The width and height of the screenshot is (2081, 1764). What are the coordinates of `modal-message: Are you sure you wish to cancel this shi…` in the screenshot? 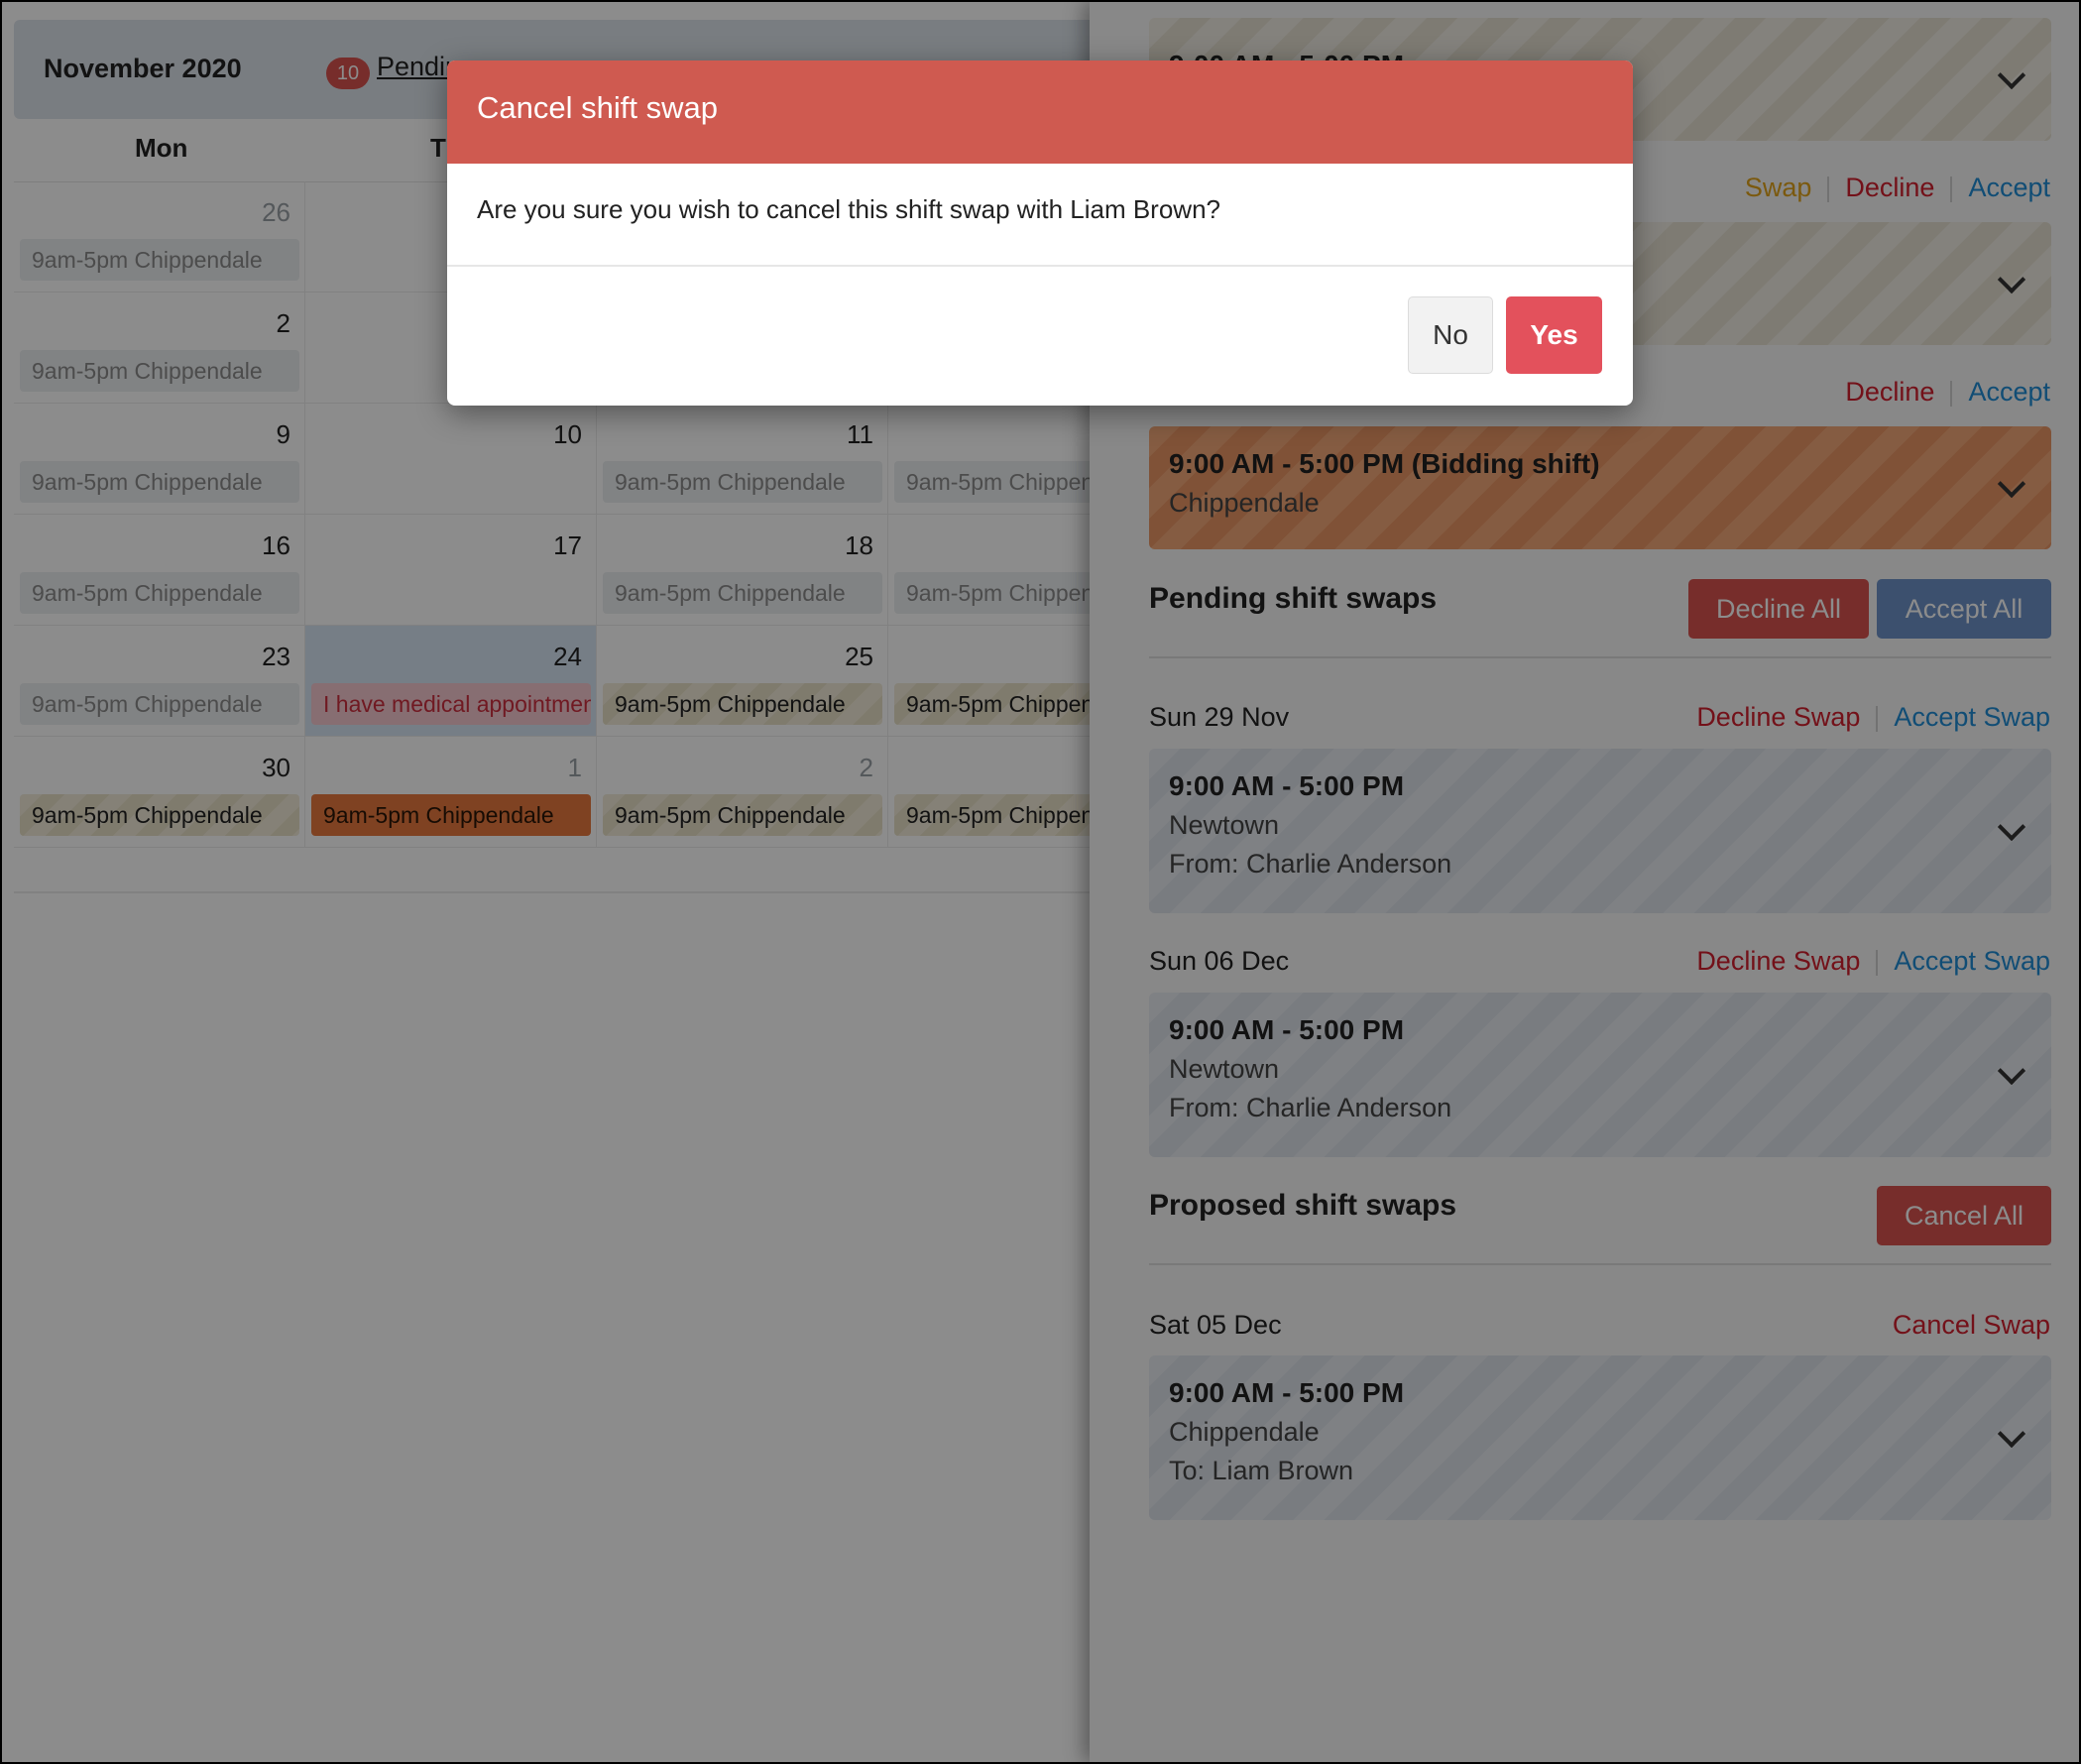 It's located at (849, 209).